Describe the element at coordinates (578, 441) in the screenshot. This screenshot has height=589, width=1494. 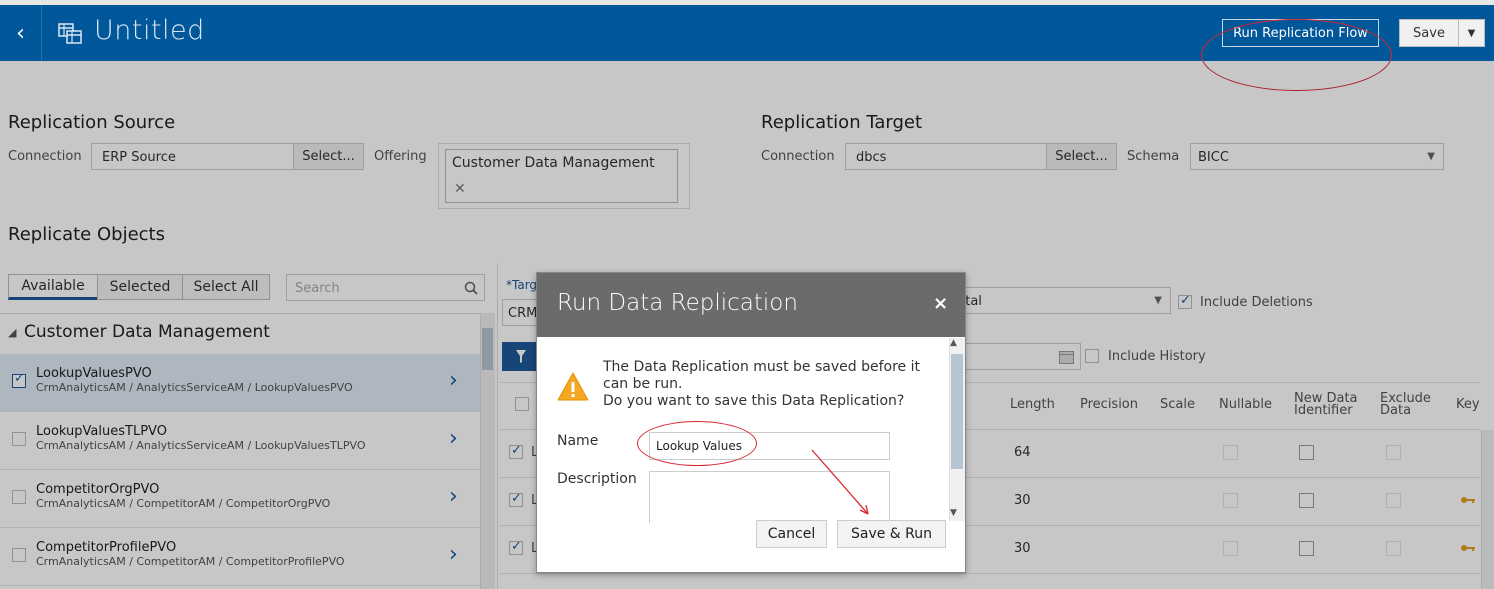
I see `name-label: Name` at that location.